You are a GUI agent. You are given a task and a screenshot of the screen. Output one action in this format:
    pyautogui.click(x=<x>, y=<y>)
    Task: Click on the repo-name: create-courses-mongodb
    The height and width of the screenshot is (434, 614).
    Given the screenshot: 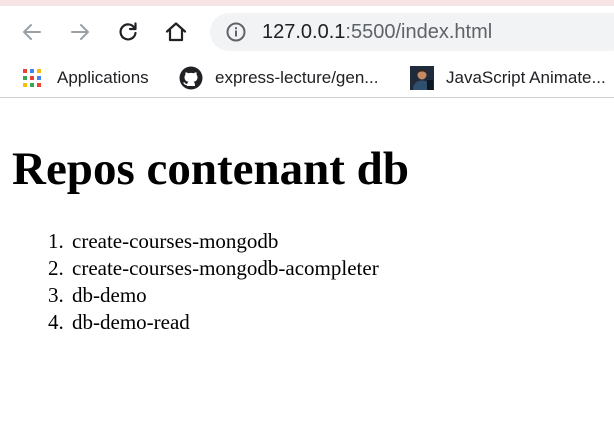 What is the action you would take?
    pyautogui.click(x=175, y=241)
    